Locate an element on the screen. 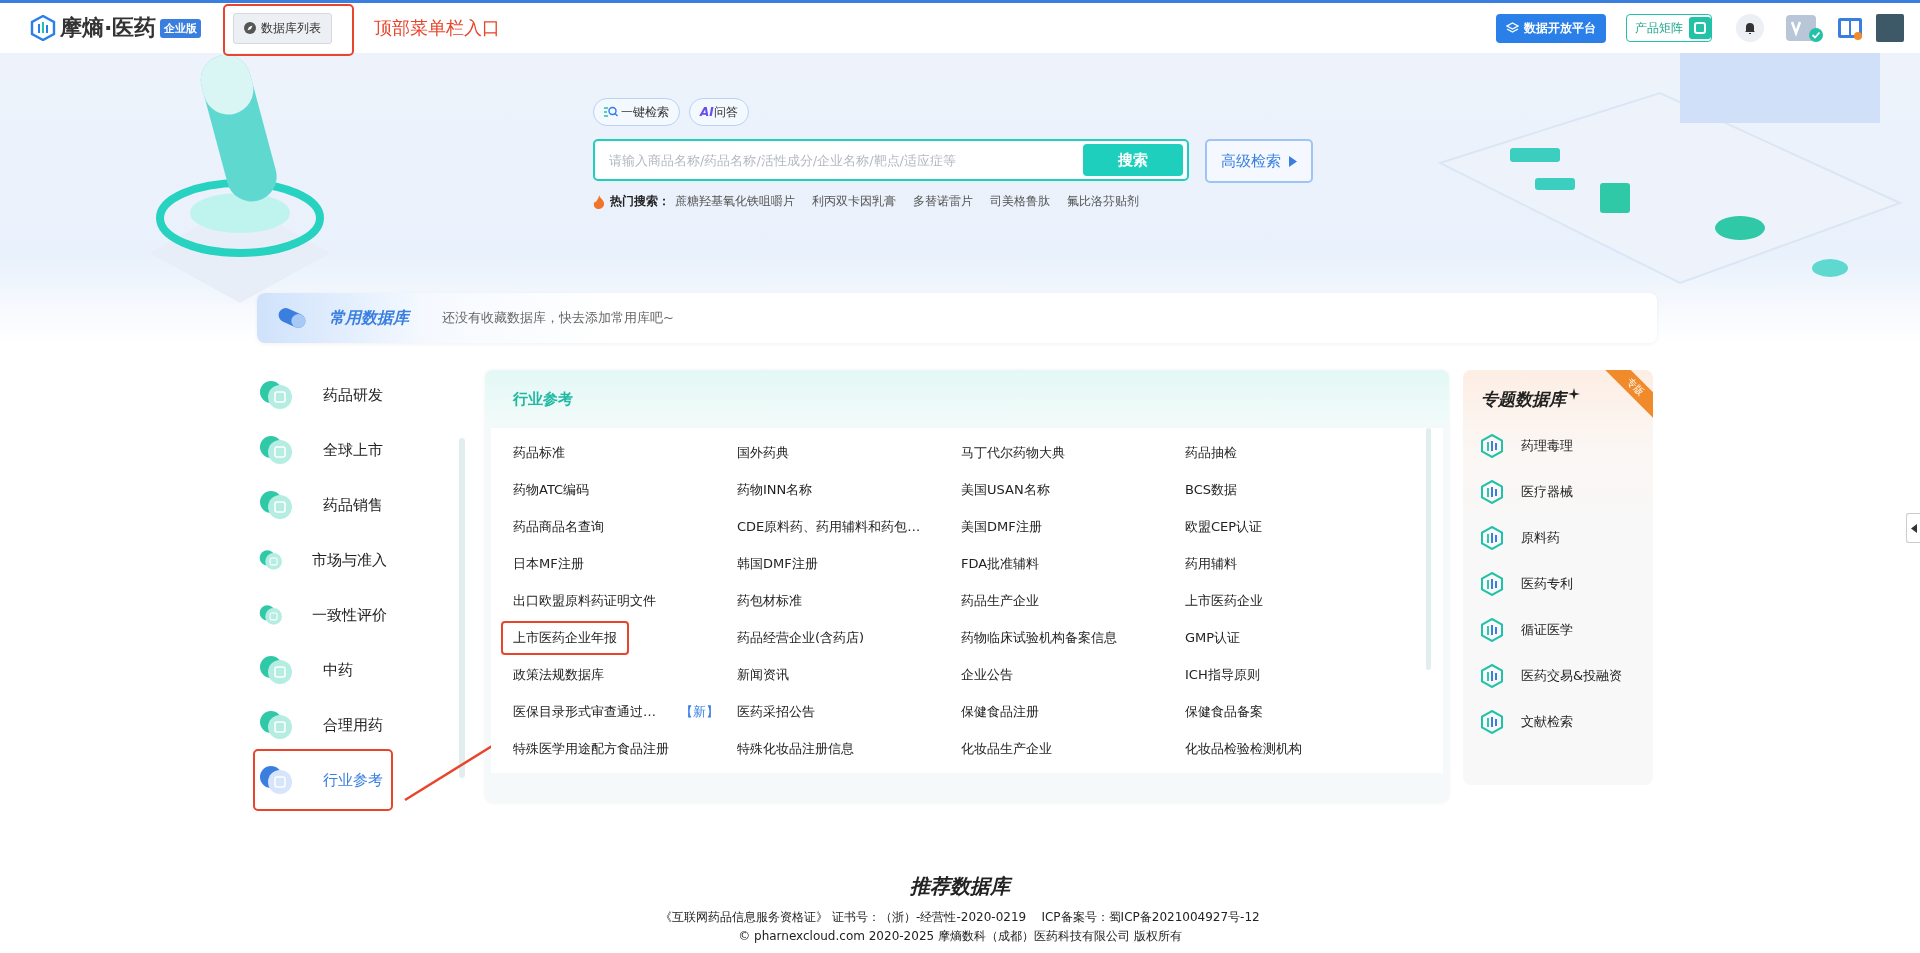  sparkle-icon is located at coordinates (1574, 394).